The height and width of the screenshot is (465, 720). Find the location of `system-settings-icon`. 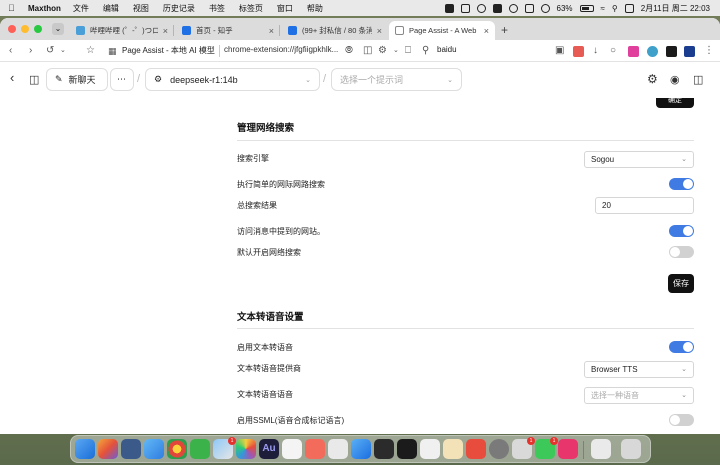

system-settings-icon is located at coordinates (499, 449).